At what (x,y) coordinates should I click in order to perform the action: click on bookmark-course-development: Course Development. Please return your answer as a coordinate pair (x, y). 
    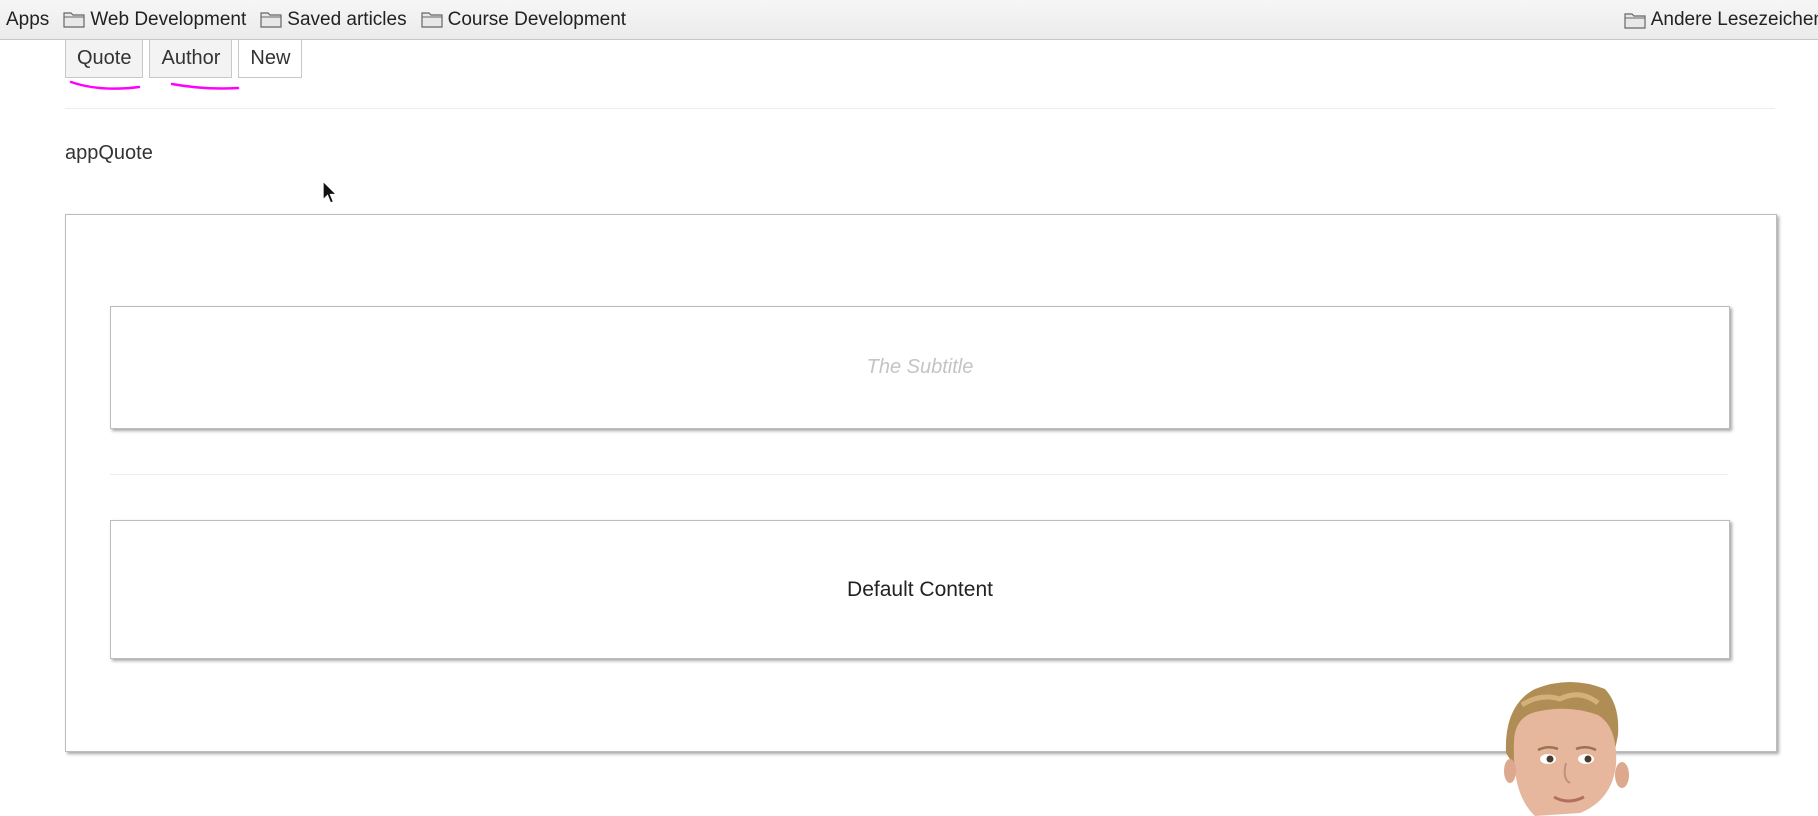
    Looking at the image, I should click on (523, 20).